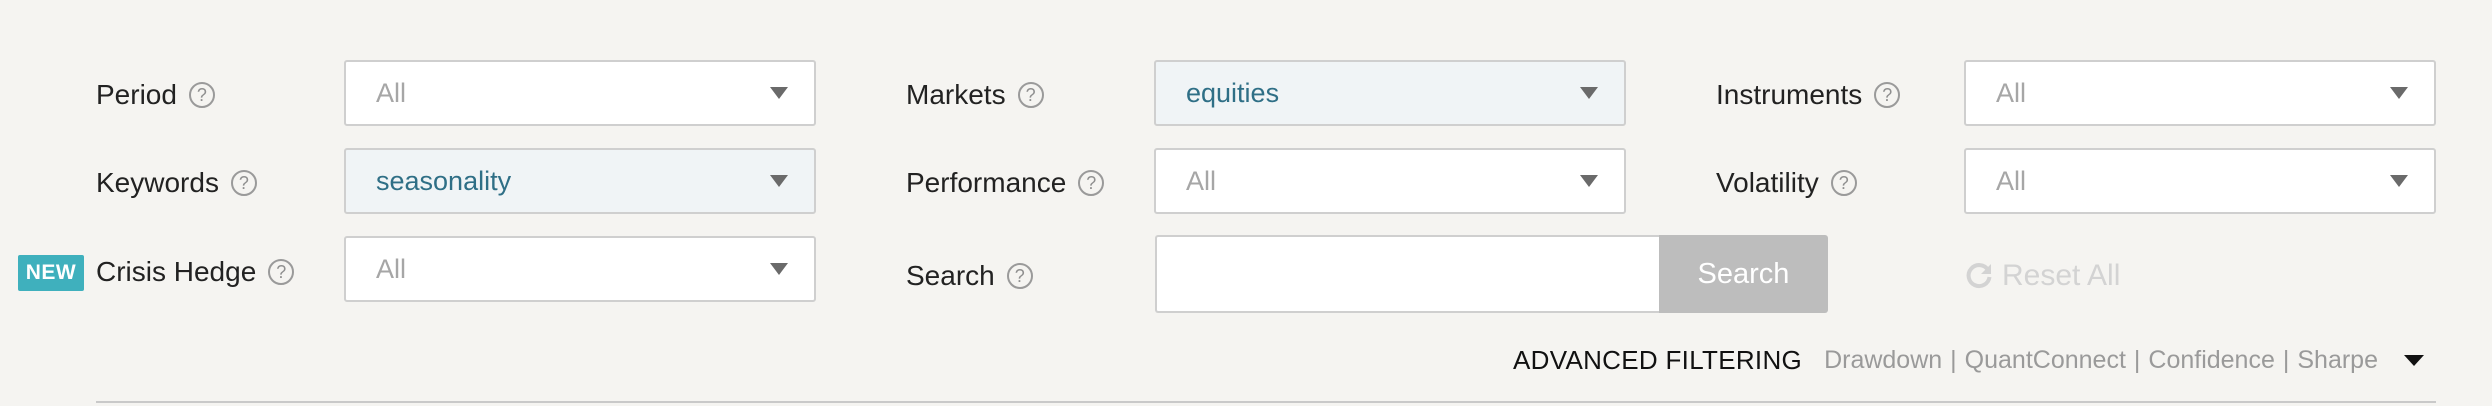  I want to click on period-select-value: All, so click(391, 92).